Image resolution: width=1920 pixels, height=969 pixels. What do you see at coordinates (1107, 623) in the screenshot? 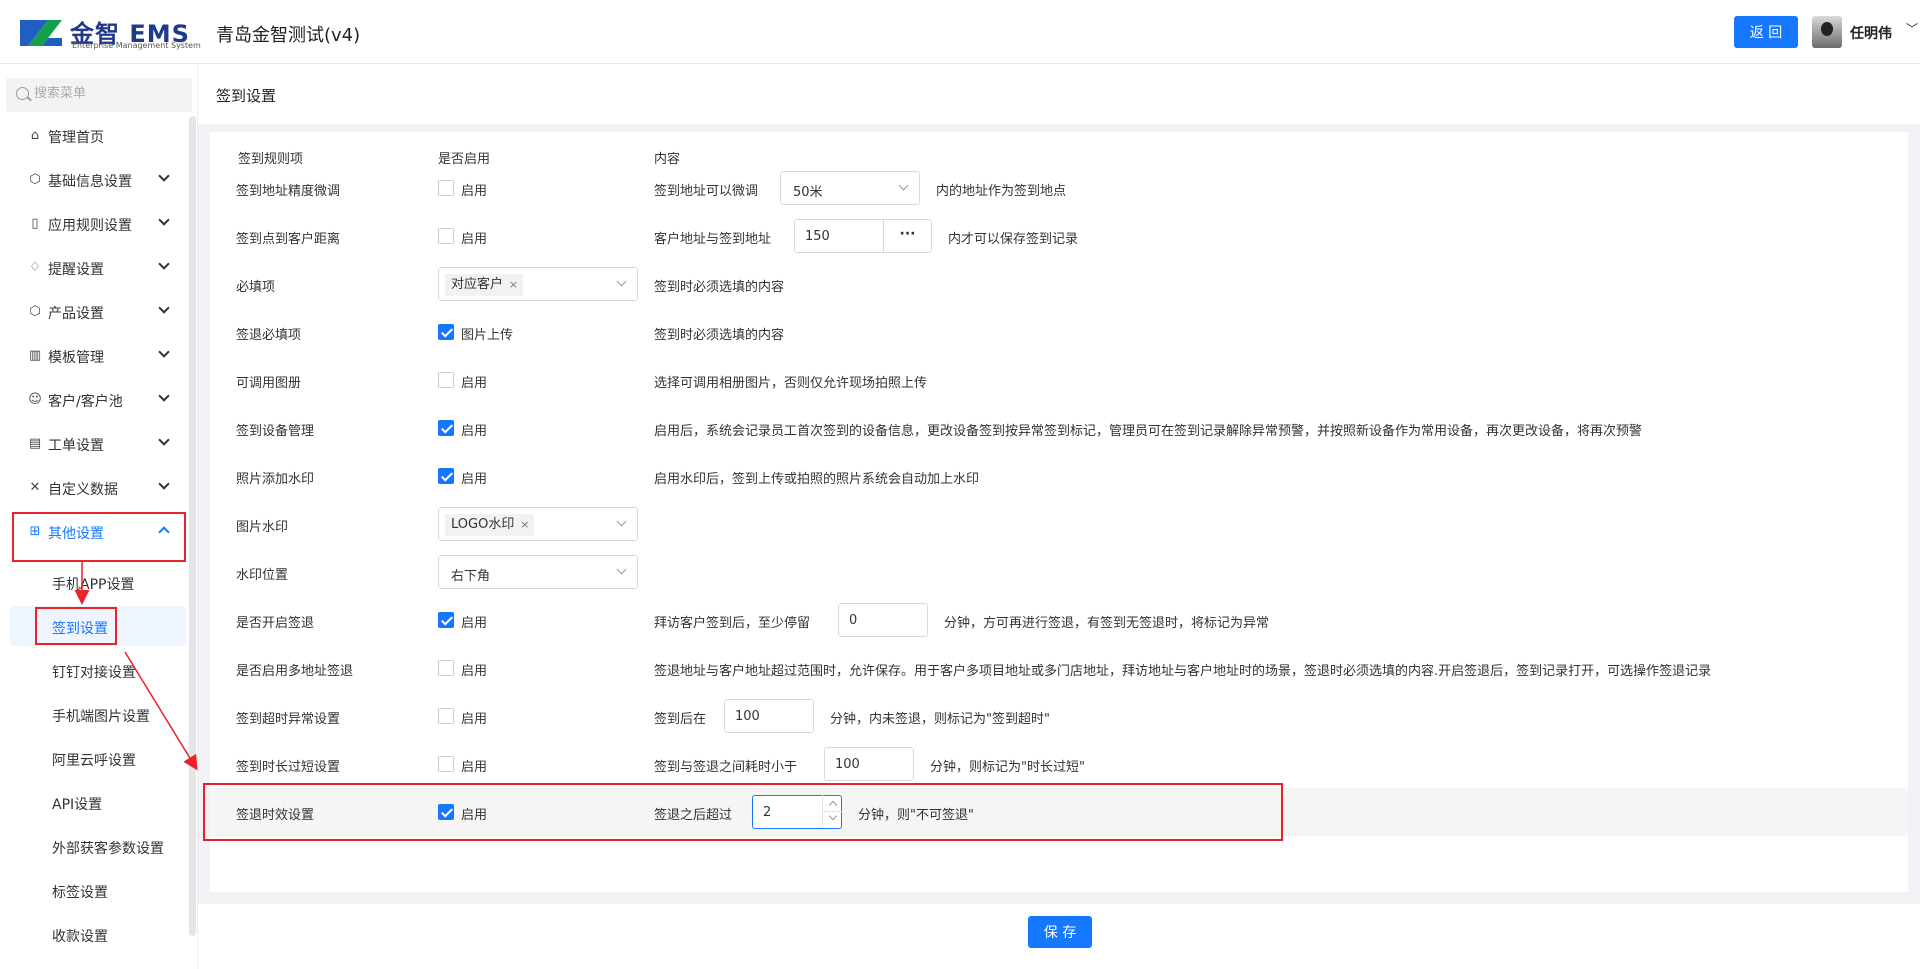
I see `row-text: 分钟，方可再进行签退，有签到无签退时，将标记为异常` at bounding box center [1107, 623].